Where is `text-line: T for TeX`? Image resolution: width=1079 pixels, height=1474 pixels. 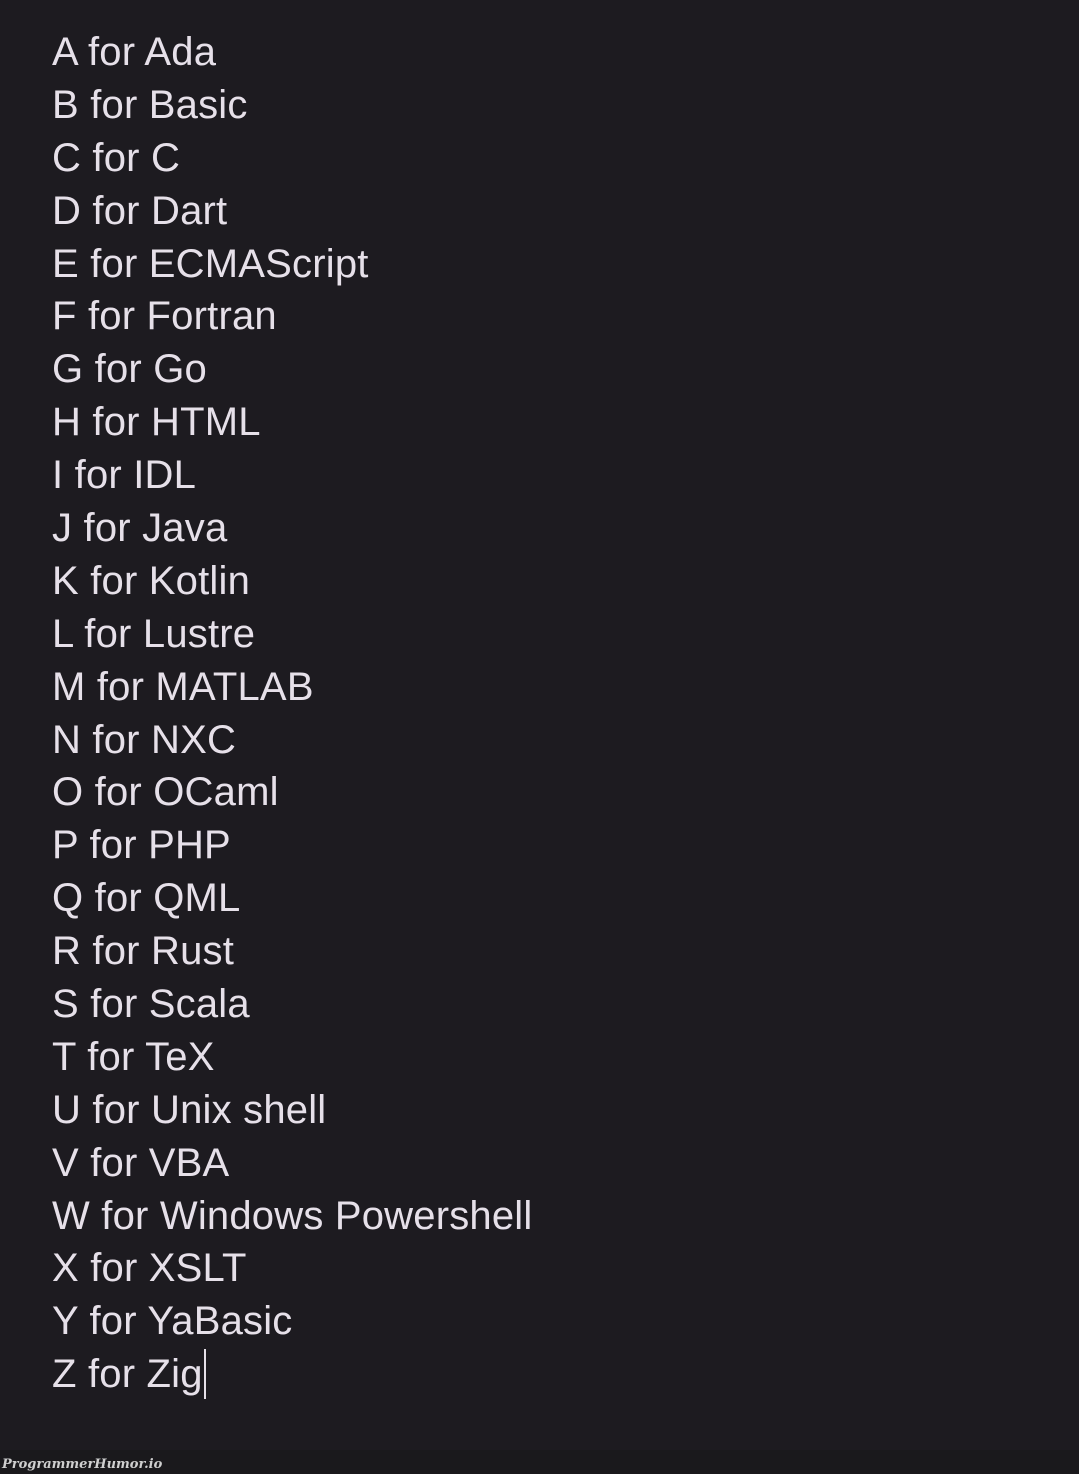
text-line: T for TeX is located at coordinates (552, 1057).